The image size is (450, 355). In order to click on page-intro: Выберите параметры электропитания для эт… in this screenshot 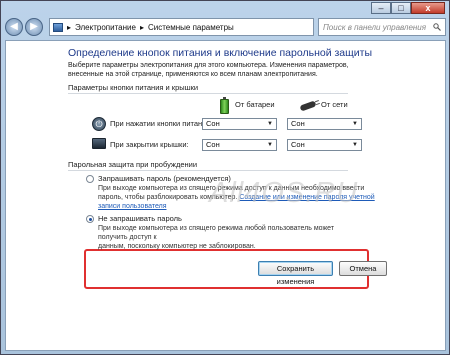, I will do `click(208, 70)`.